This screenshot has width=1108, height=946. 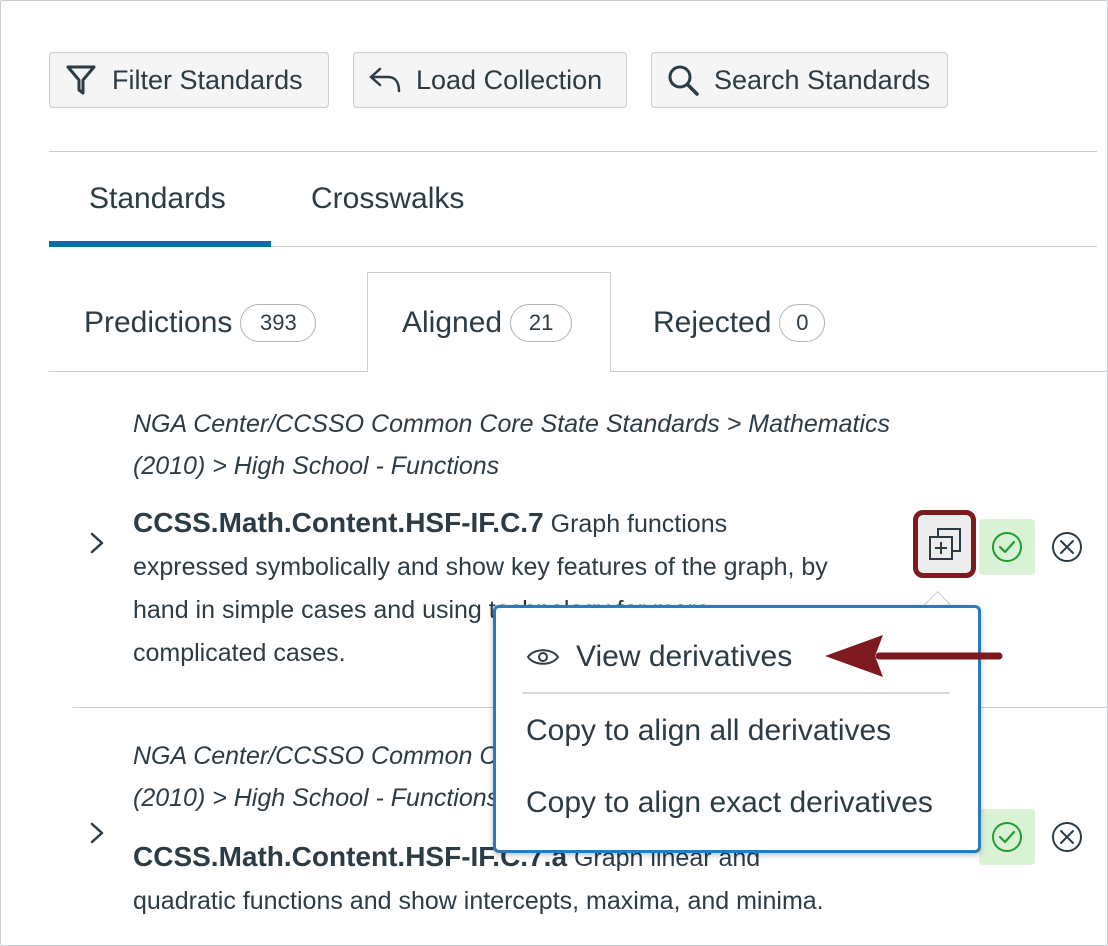 What do you see at coordinates (684, 656) in the screenshot?
I see `menu-item-label: View derivatives` at bounding box center [684, 656].